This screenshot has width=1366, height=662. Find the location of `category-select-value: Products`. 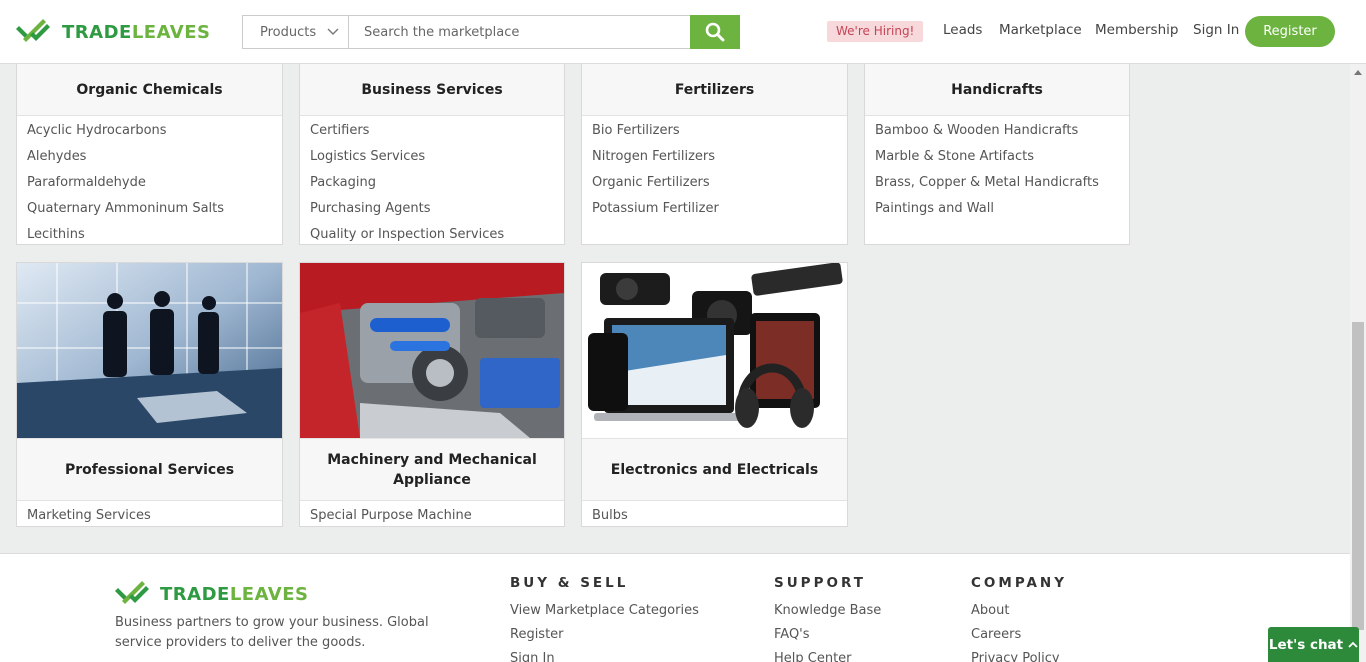

category-select-value: Products is located at coordinates (288, 32).